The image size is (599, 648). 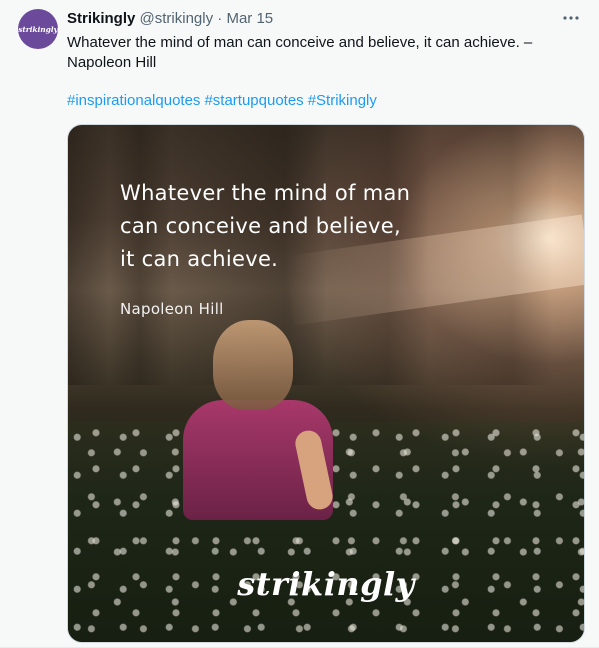 I want to click on avatar-logo-text: strikingly, so click(x=38, y=29).